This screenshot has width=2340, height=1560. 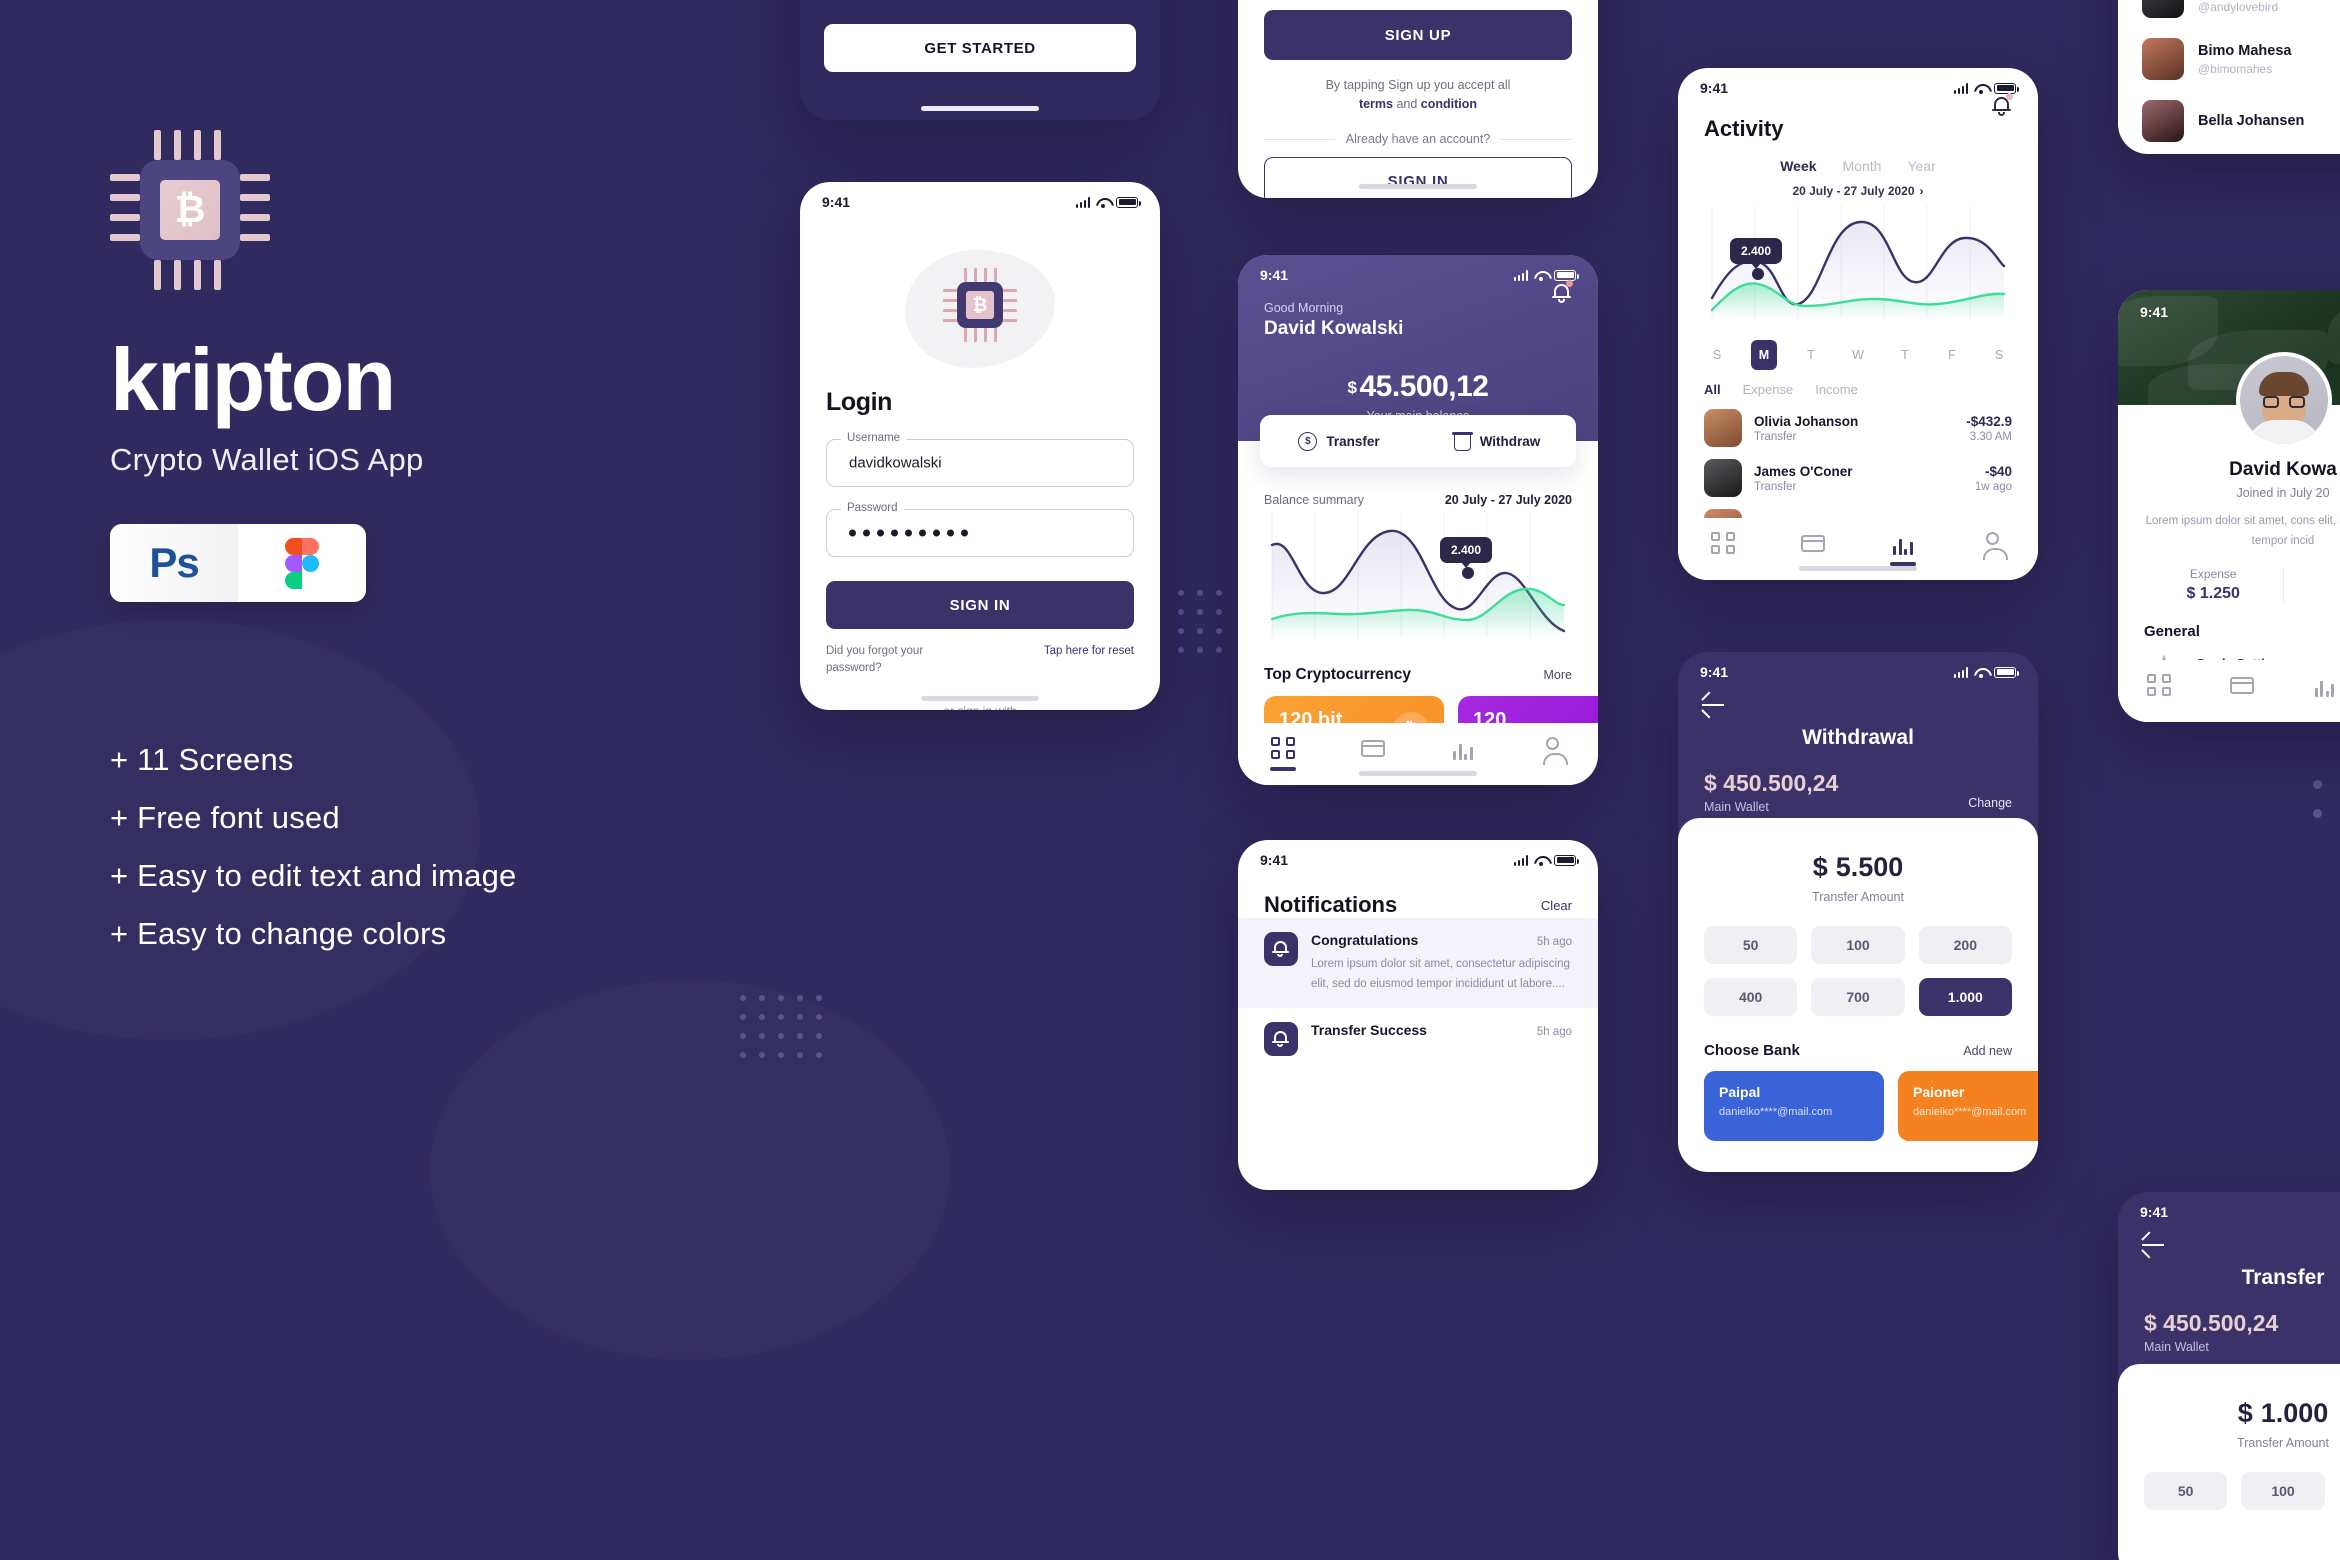 I want to click on withdraw-action: Withdraw, so click(x=1497, y=441).